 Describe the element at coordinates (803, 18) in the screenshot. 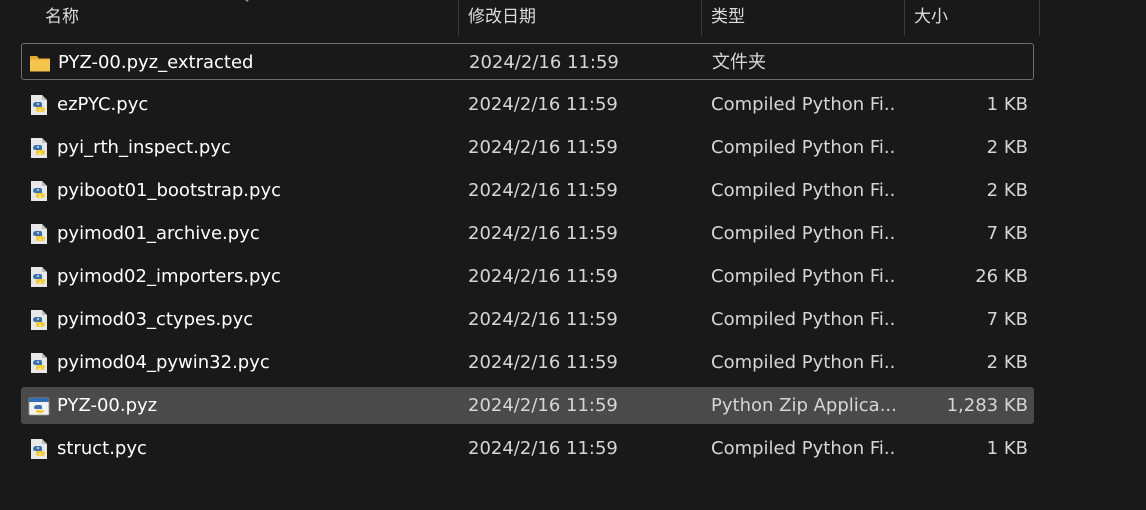

I see `column-header-type: 类型` at that location.